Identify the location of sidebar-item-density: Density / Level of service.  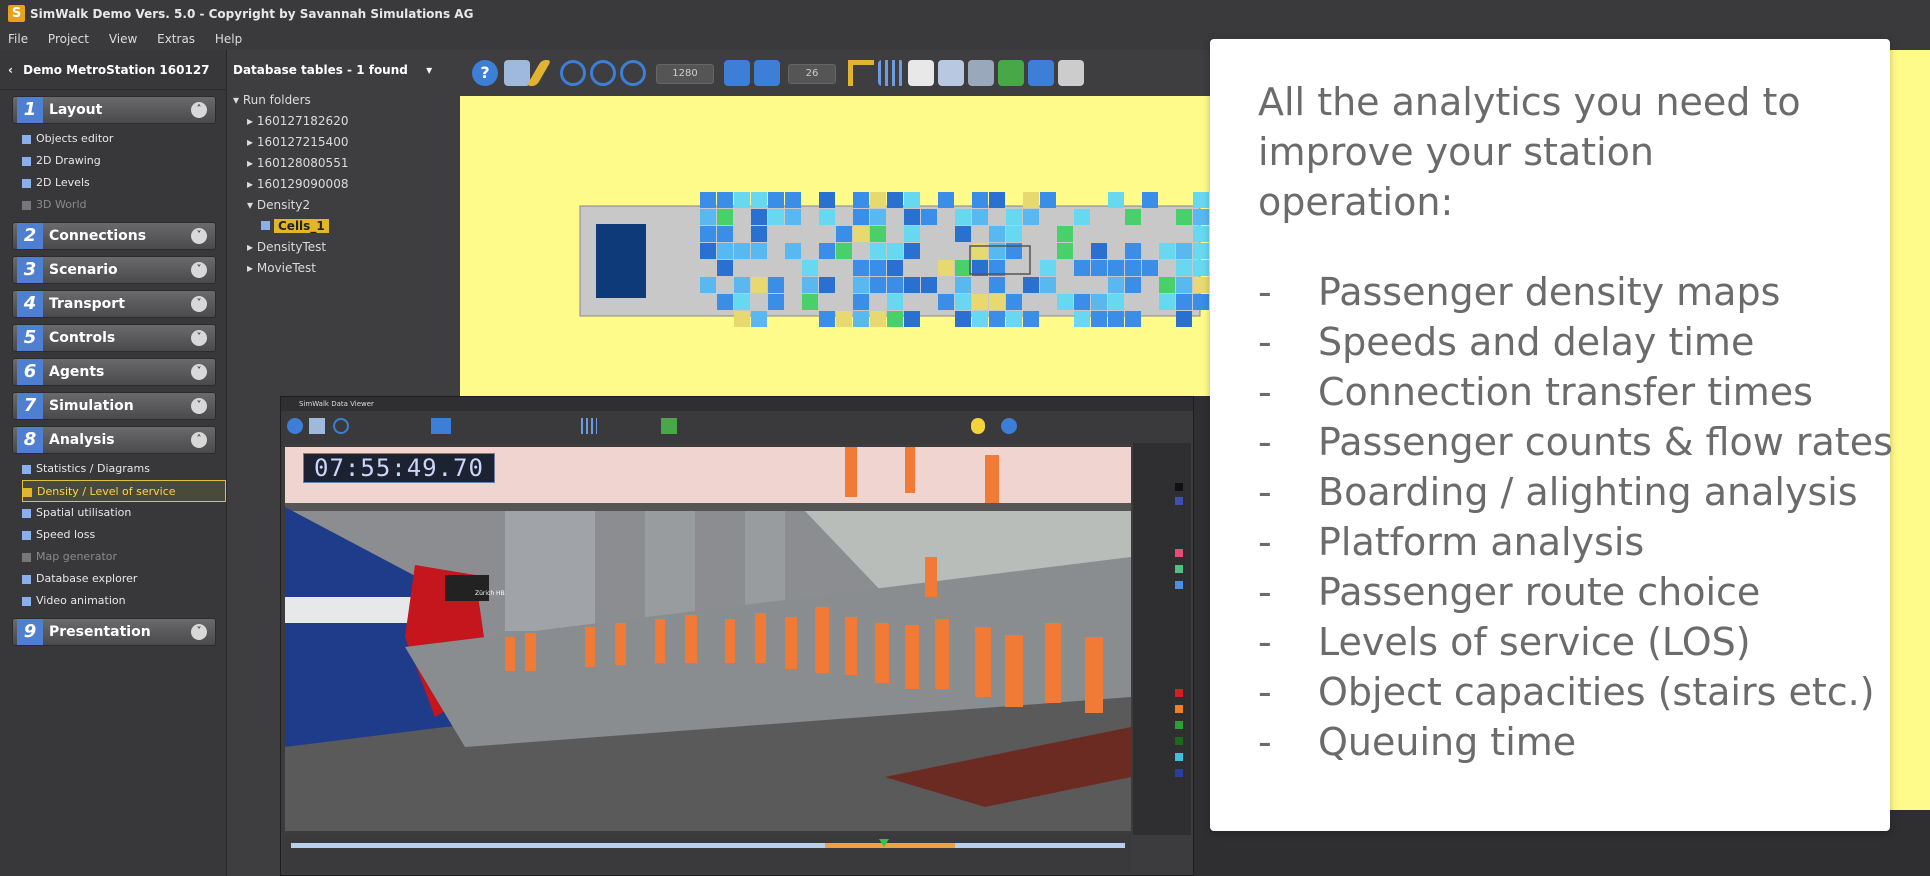
(124, 491).